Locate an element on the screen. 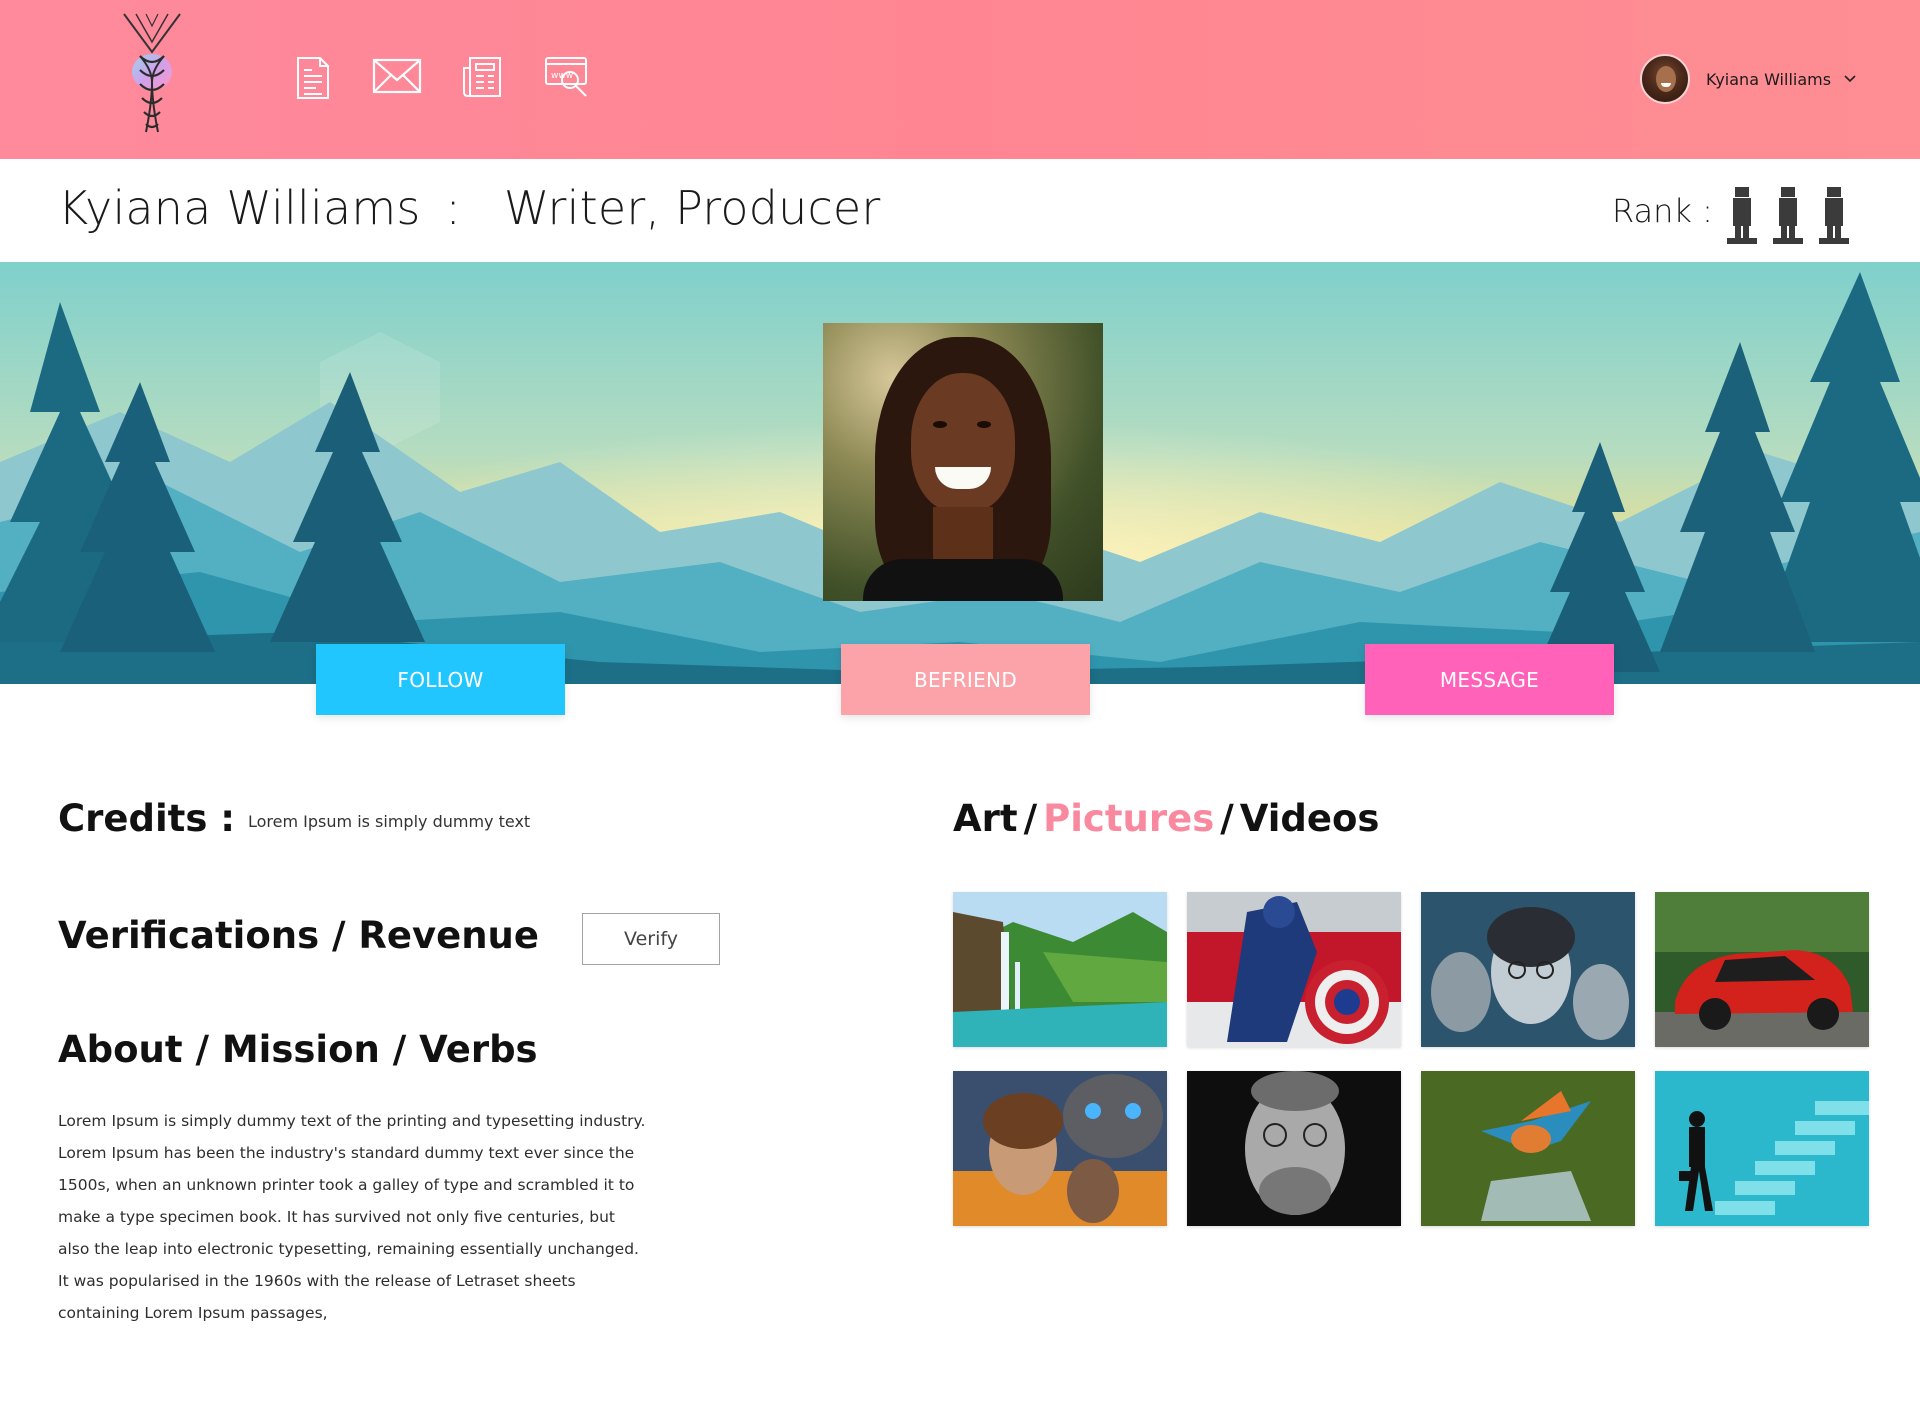 This screenshot has height=1420, width=1920. portrait-man-image is located at coordinates (1294, 1148).